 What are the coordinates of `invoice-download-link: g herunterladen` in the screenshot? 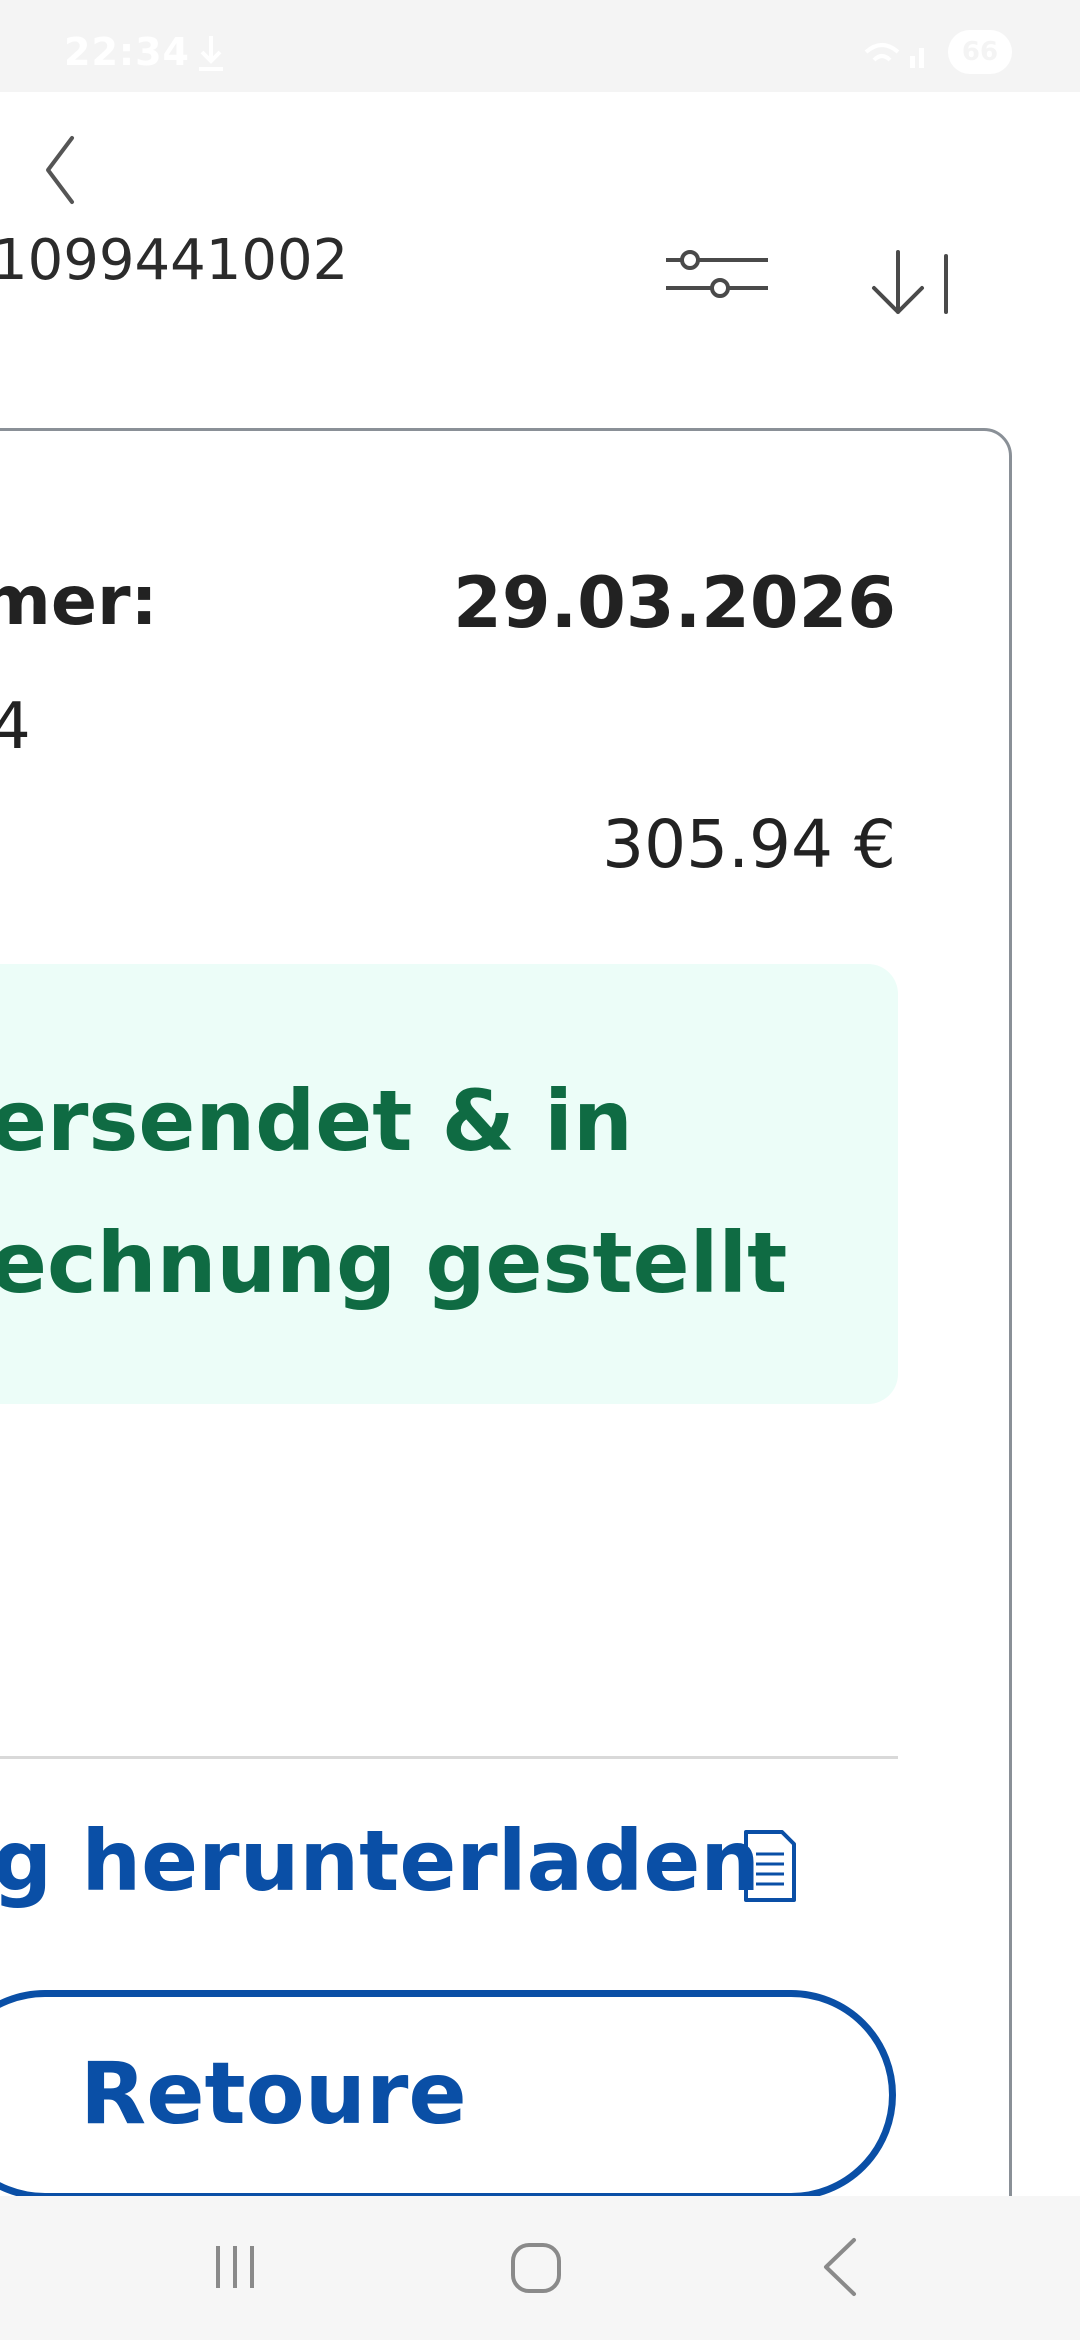 It's located at (380, 1861).